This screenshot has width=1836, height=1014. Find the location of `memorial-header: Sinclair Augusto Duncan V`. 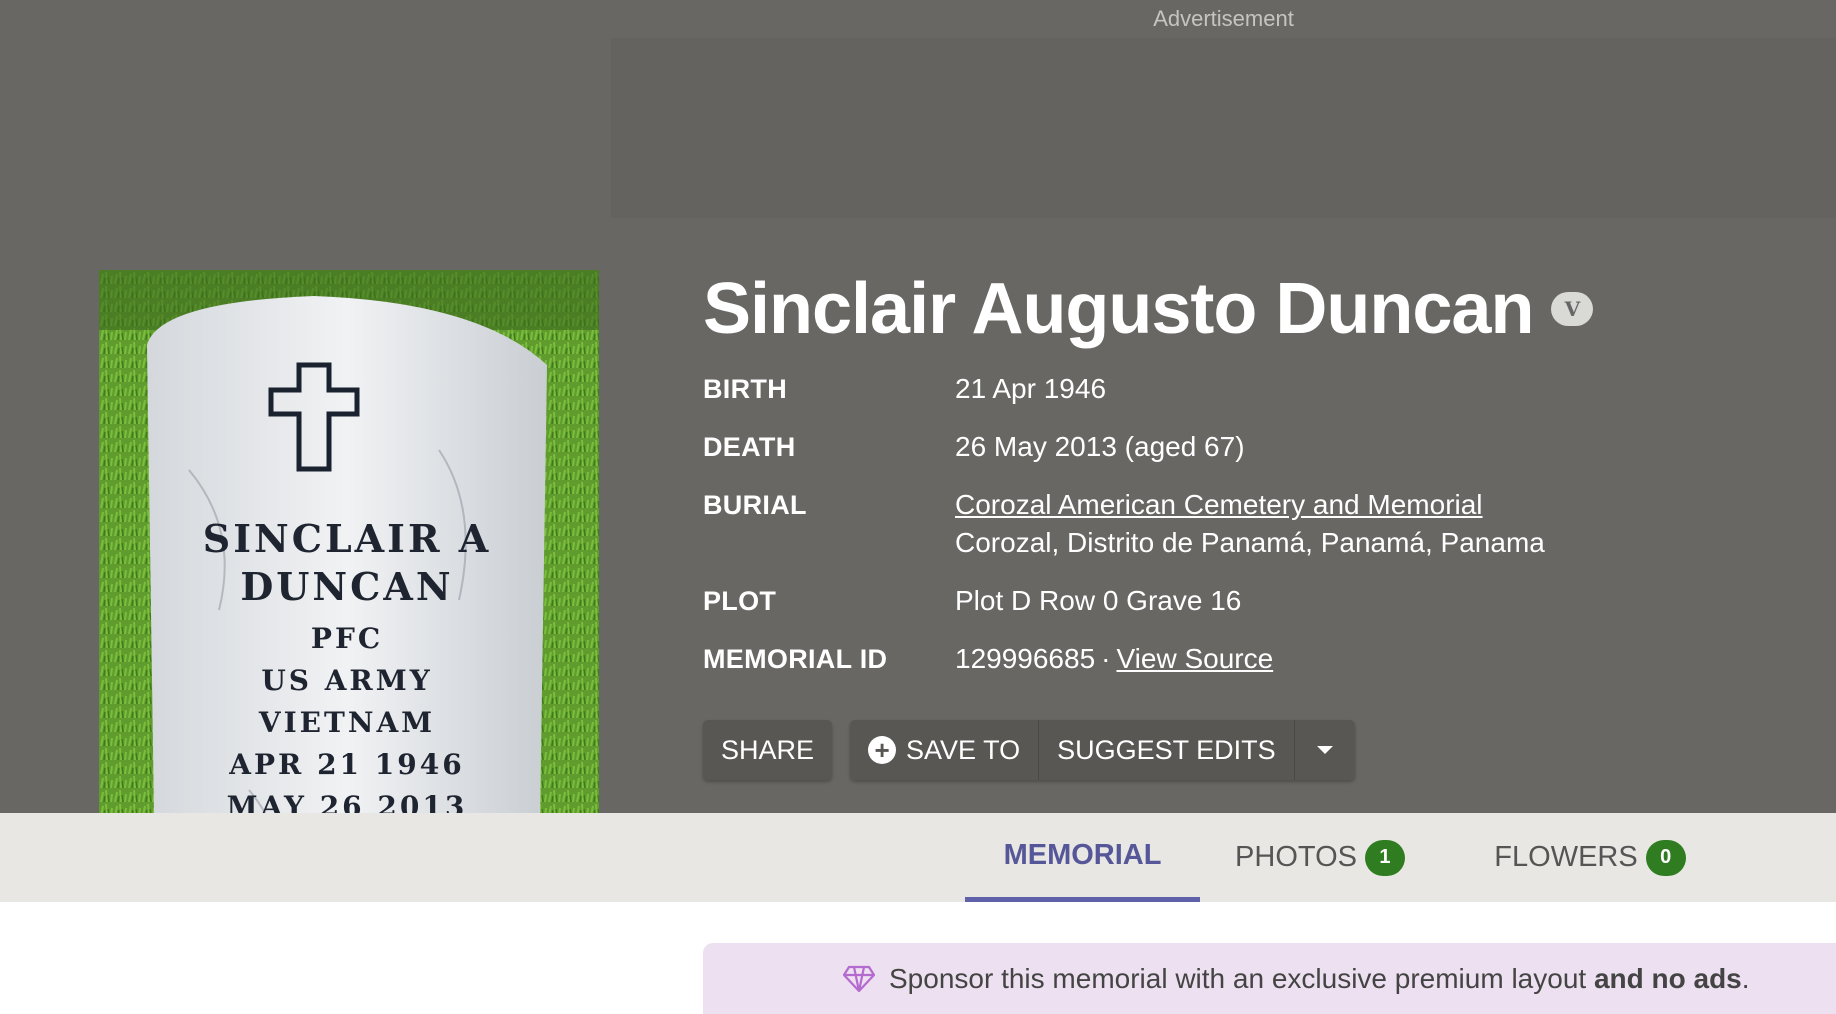

memorial-header: Sinclair Augusto Duncan V is located at coordinates (1148, 309).